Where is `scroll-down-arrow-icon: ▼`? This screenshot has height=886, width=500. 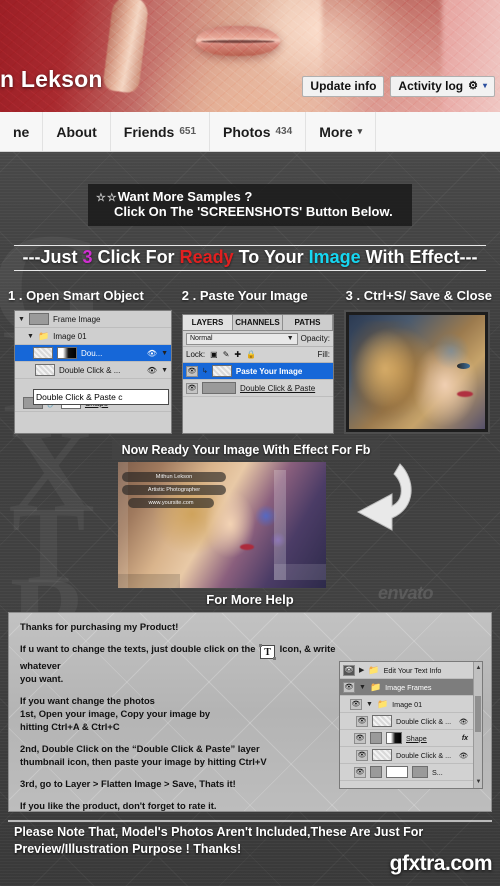
scroll-down-arrow-icon: ▼ is located at coordinates (478, 782).